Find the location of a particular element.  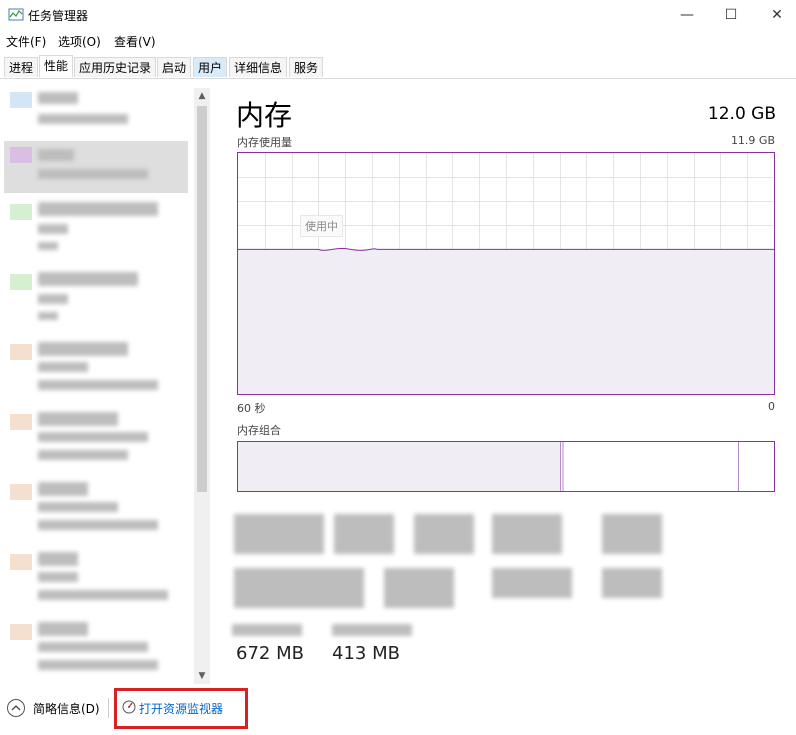

stat-value-1: 413 MB is located at coordinates (366, 653).